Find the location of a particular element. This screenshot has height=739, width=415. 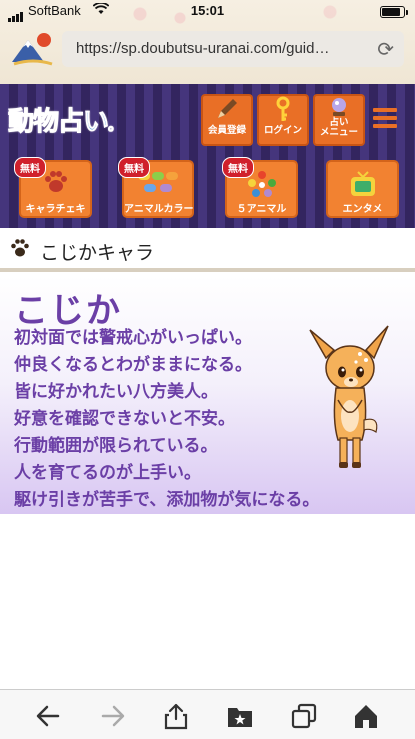

key-icon is located at coordinates (283, 111).